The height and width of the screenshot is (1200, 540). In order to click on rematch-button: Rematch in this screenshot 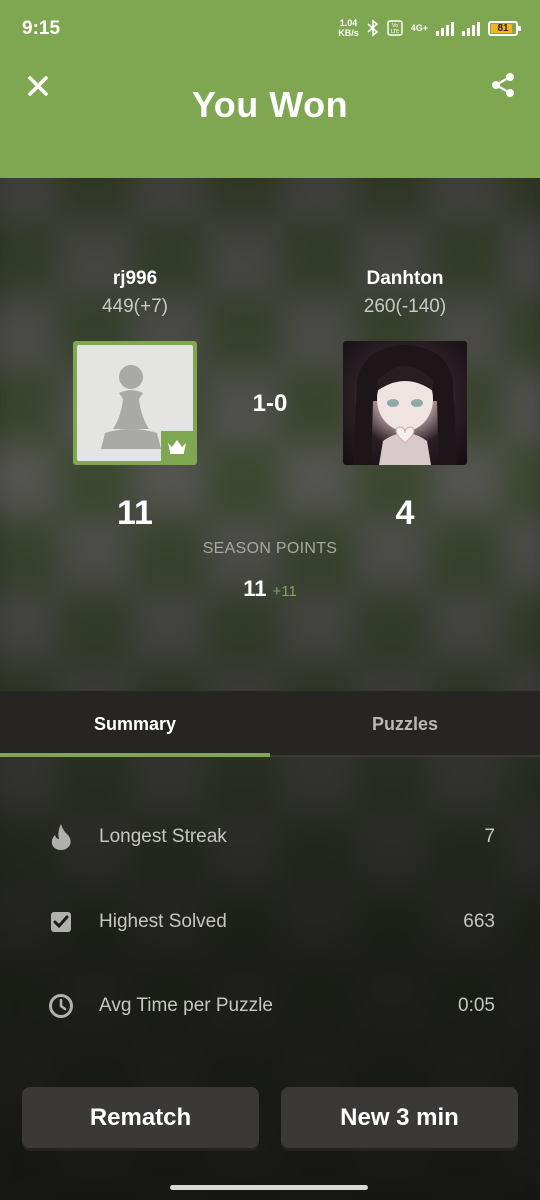, I will do `click(140, 1117)`.